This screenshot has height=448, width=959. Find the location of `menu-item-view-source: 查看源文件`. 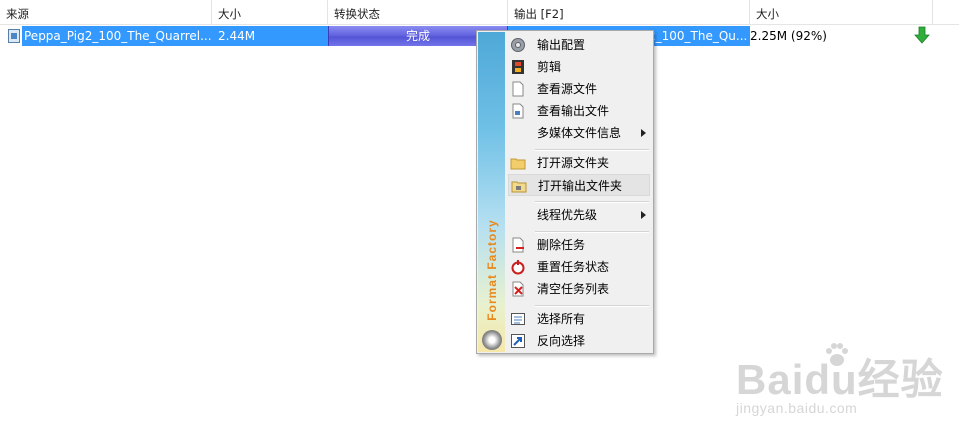

menu-item-view-source: 查看源文件 is located at coordinates (579, 89).